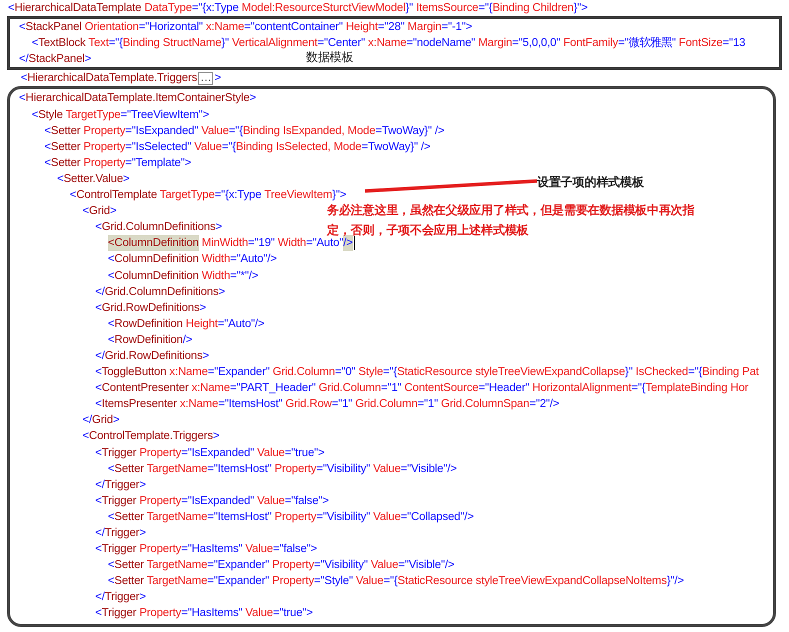 This screenshot has width=789, height=632. What do you see at coordinates (590, 182) in the screenshot?
I see `callout-label: 设置子项的样式模板` at bounding box center [590, 182].